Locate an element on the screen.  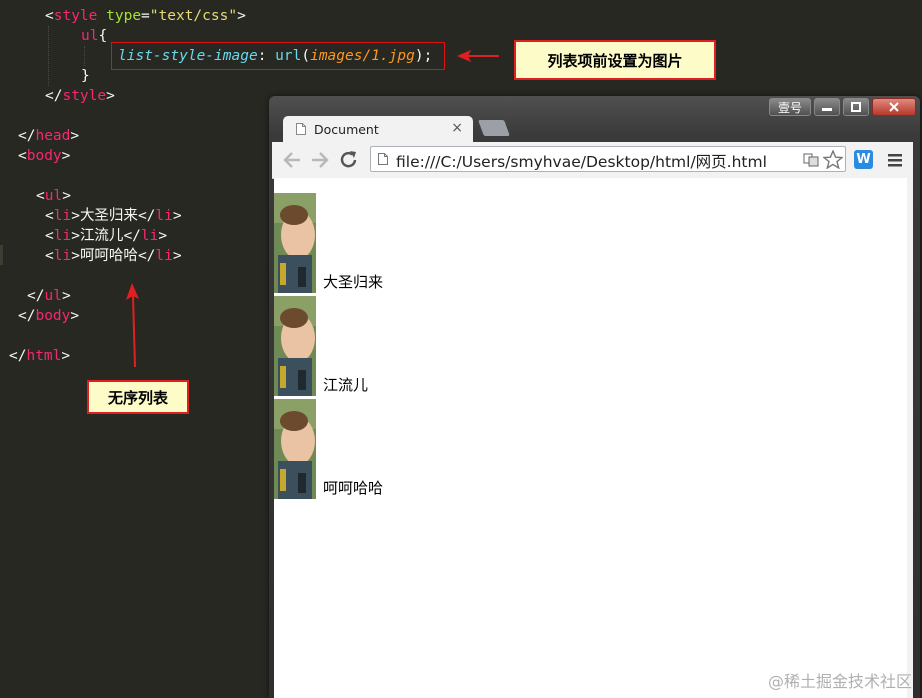
maximize-button is located at coordinates (856, 107).